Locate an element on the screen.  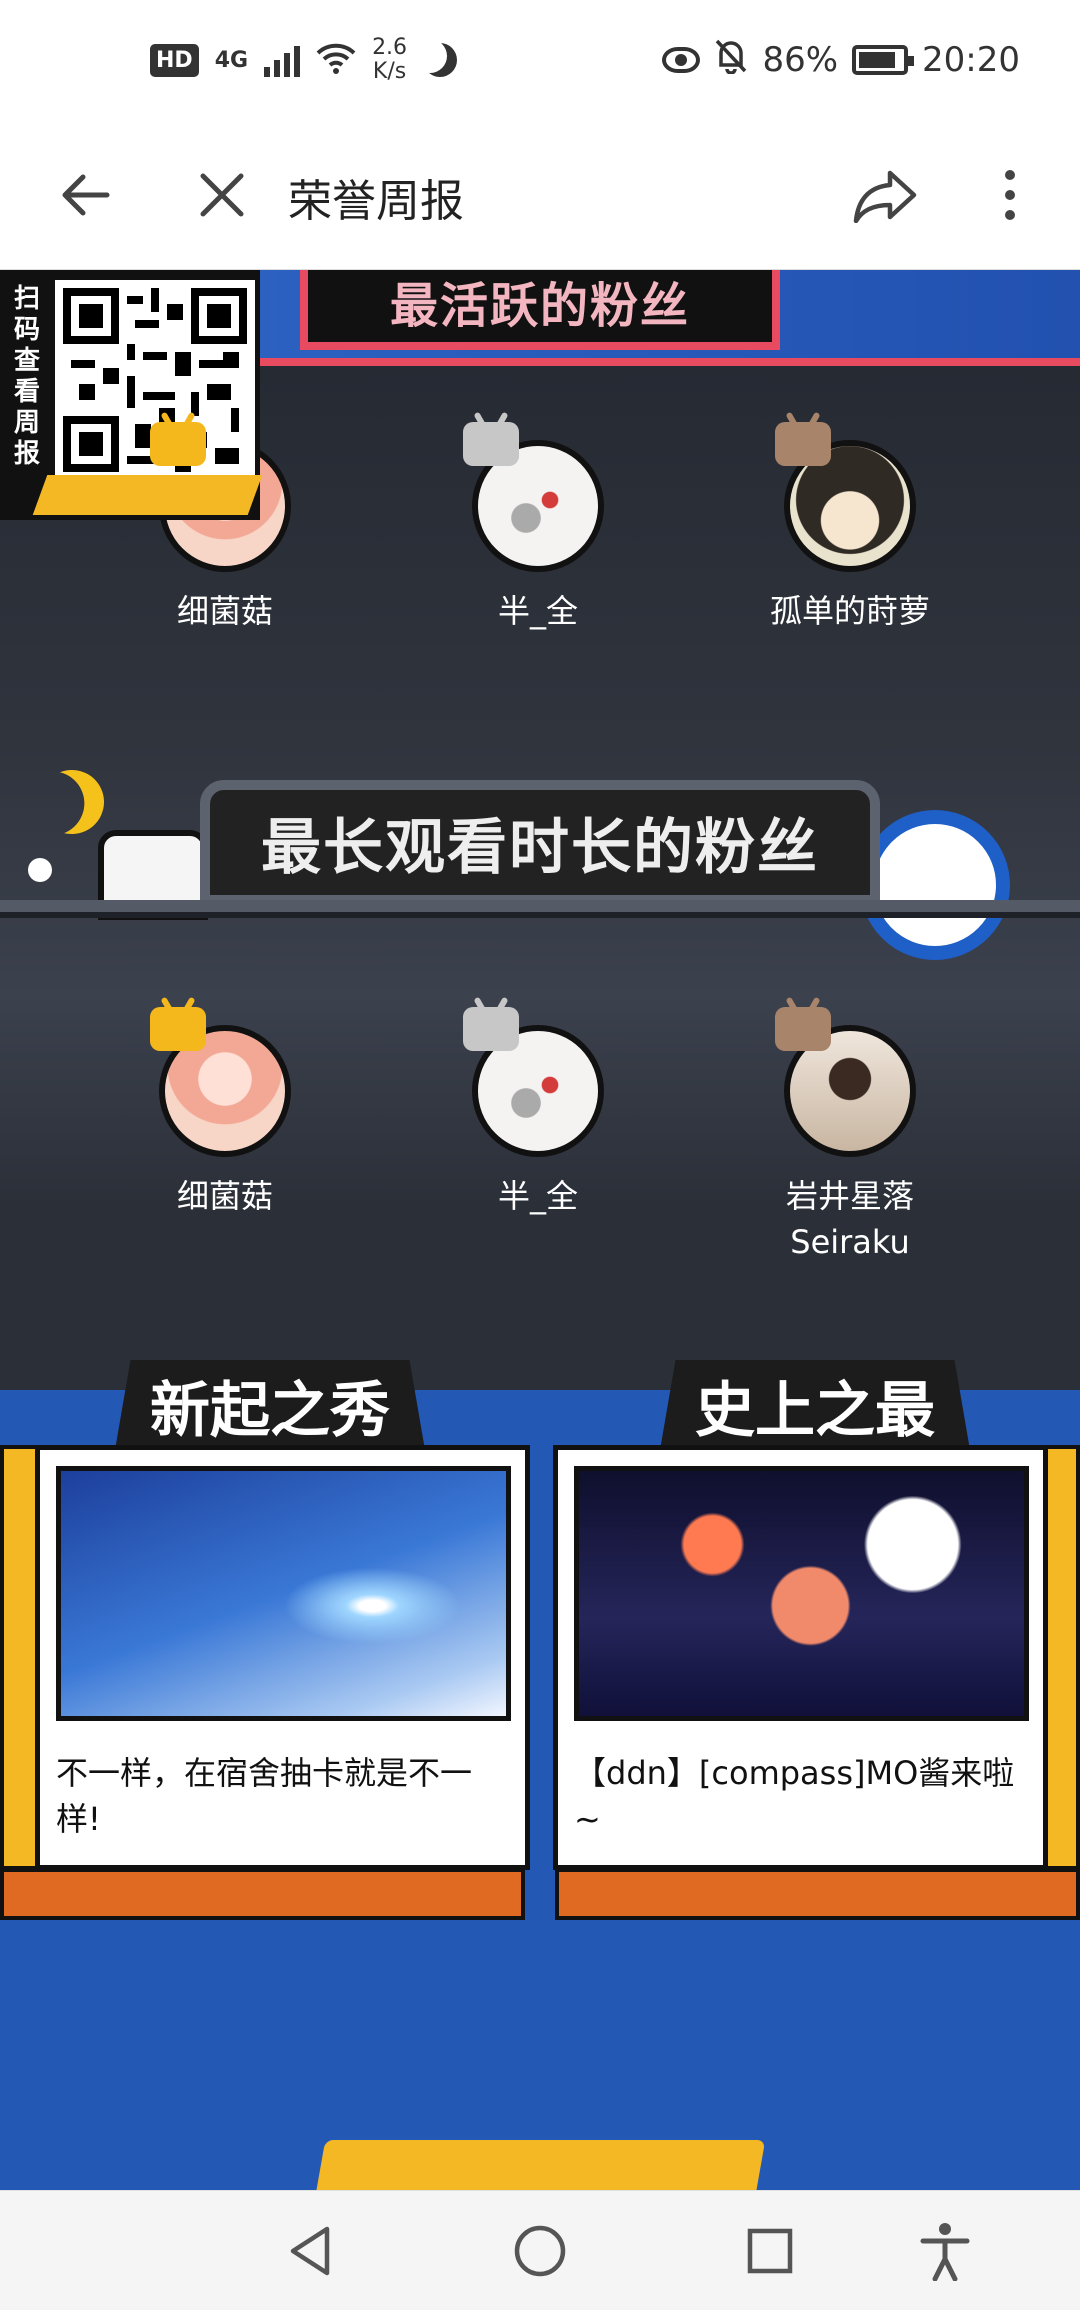
qr-decor-stripe is located at coordinates (147, 495).